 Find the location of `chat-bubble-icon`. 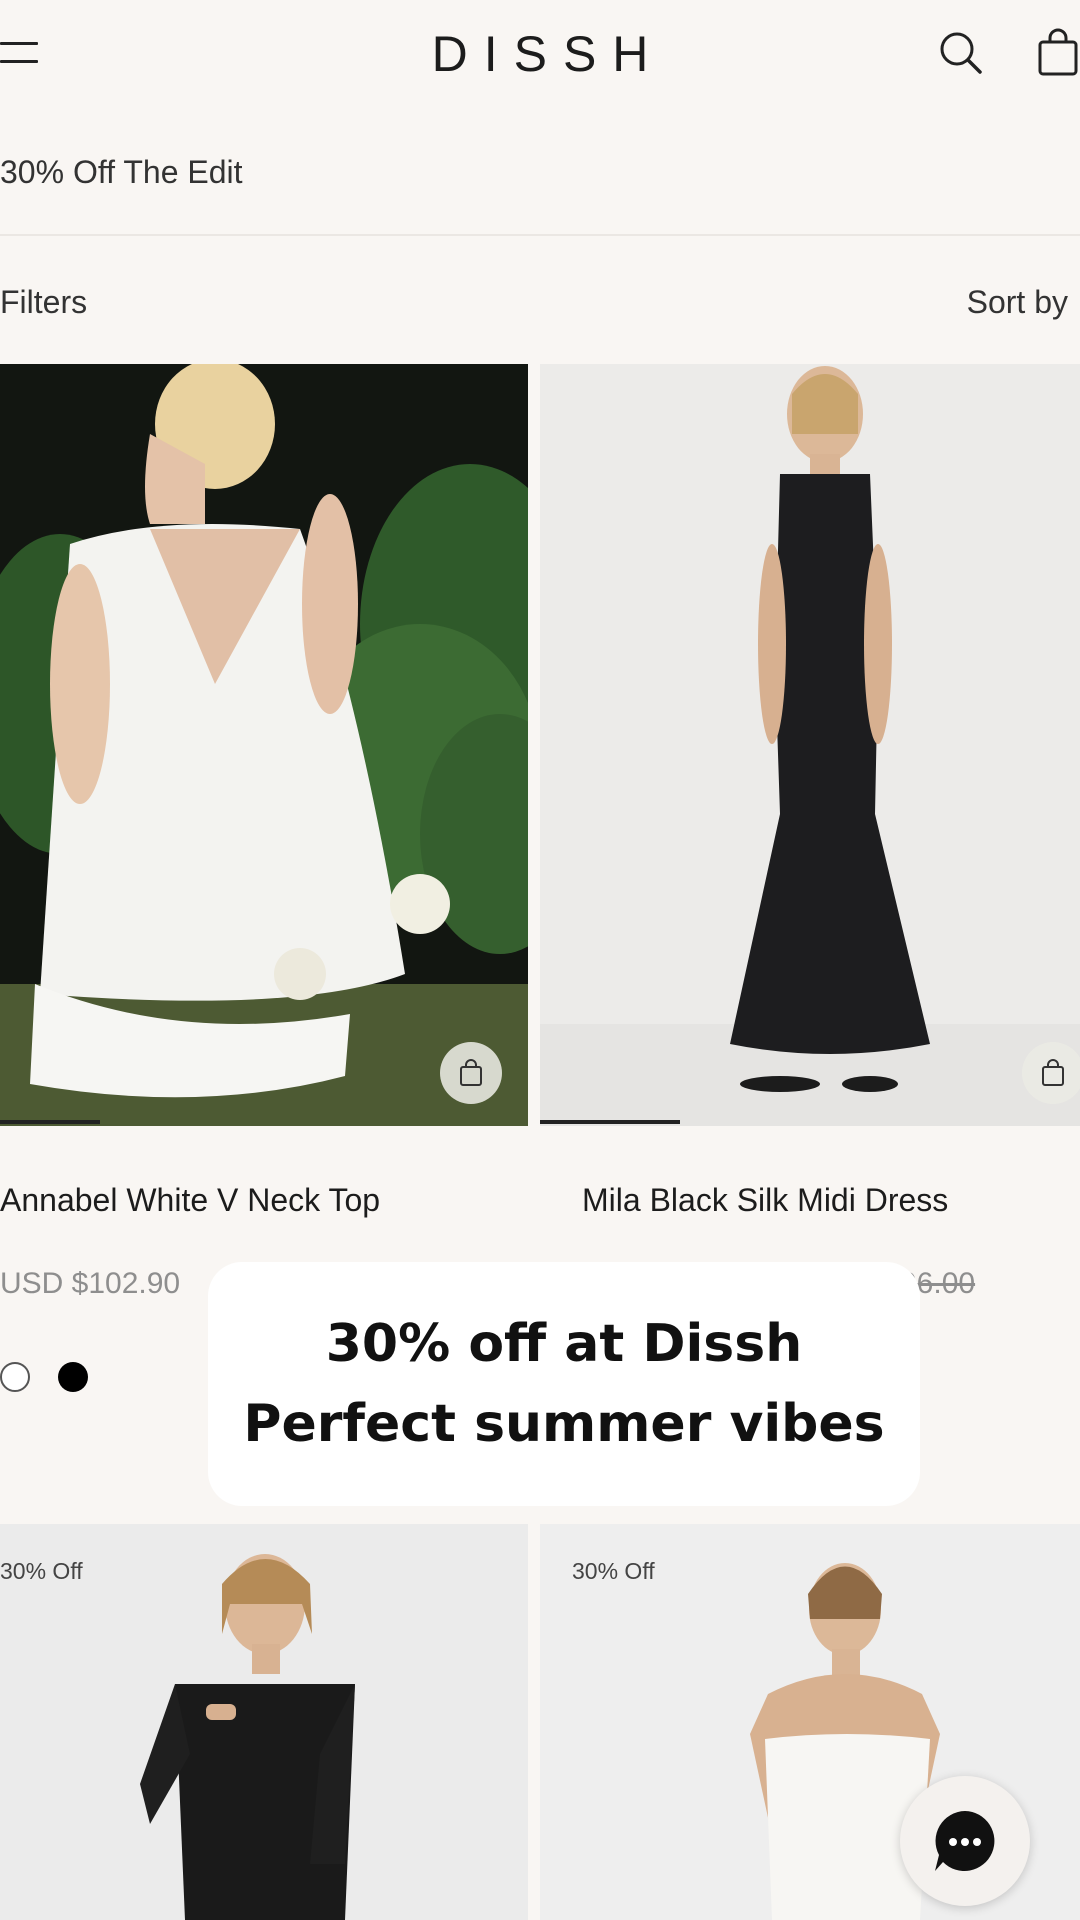

chat-bubble-icon is located at coordinates (965, 1841).